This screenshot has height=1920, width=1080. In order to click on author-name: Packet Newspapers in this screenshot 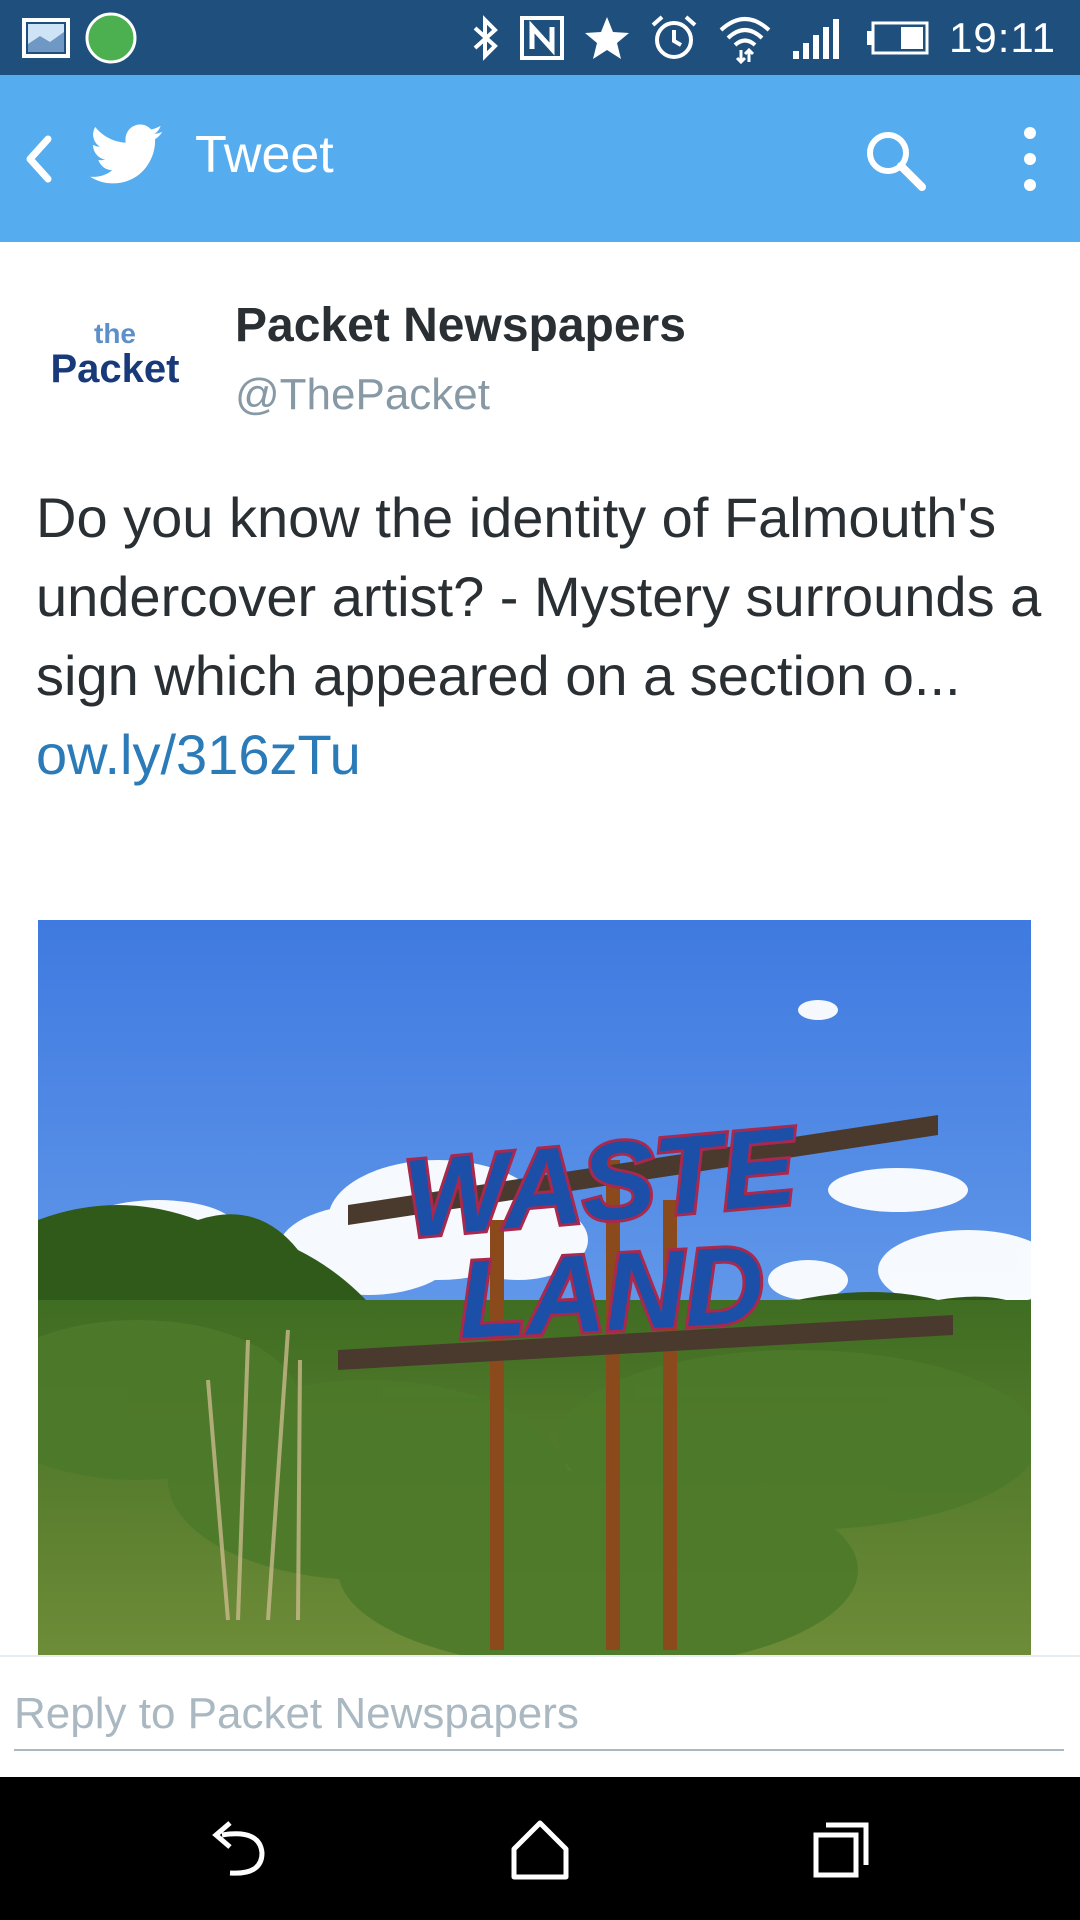, I will do `click(460, 325)`.